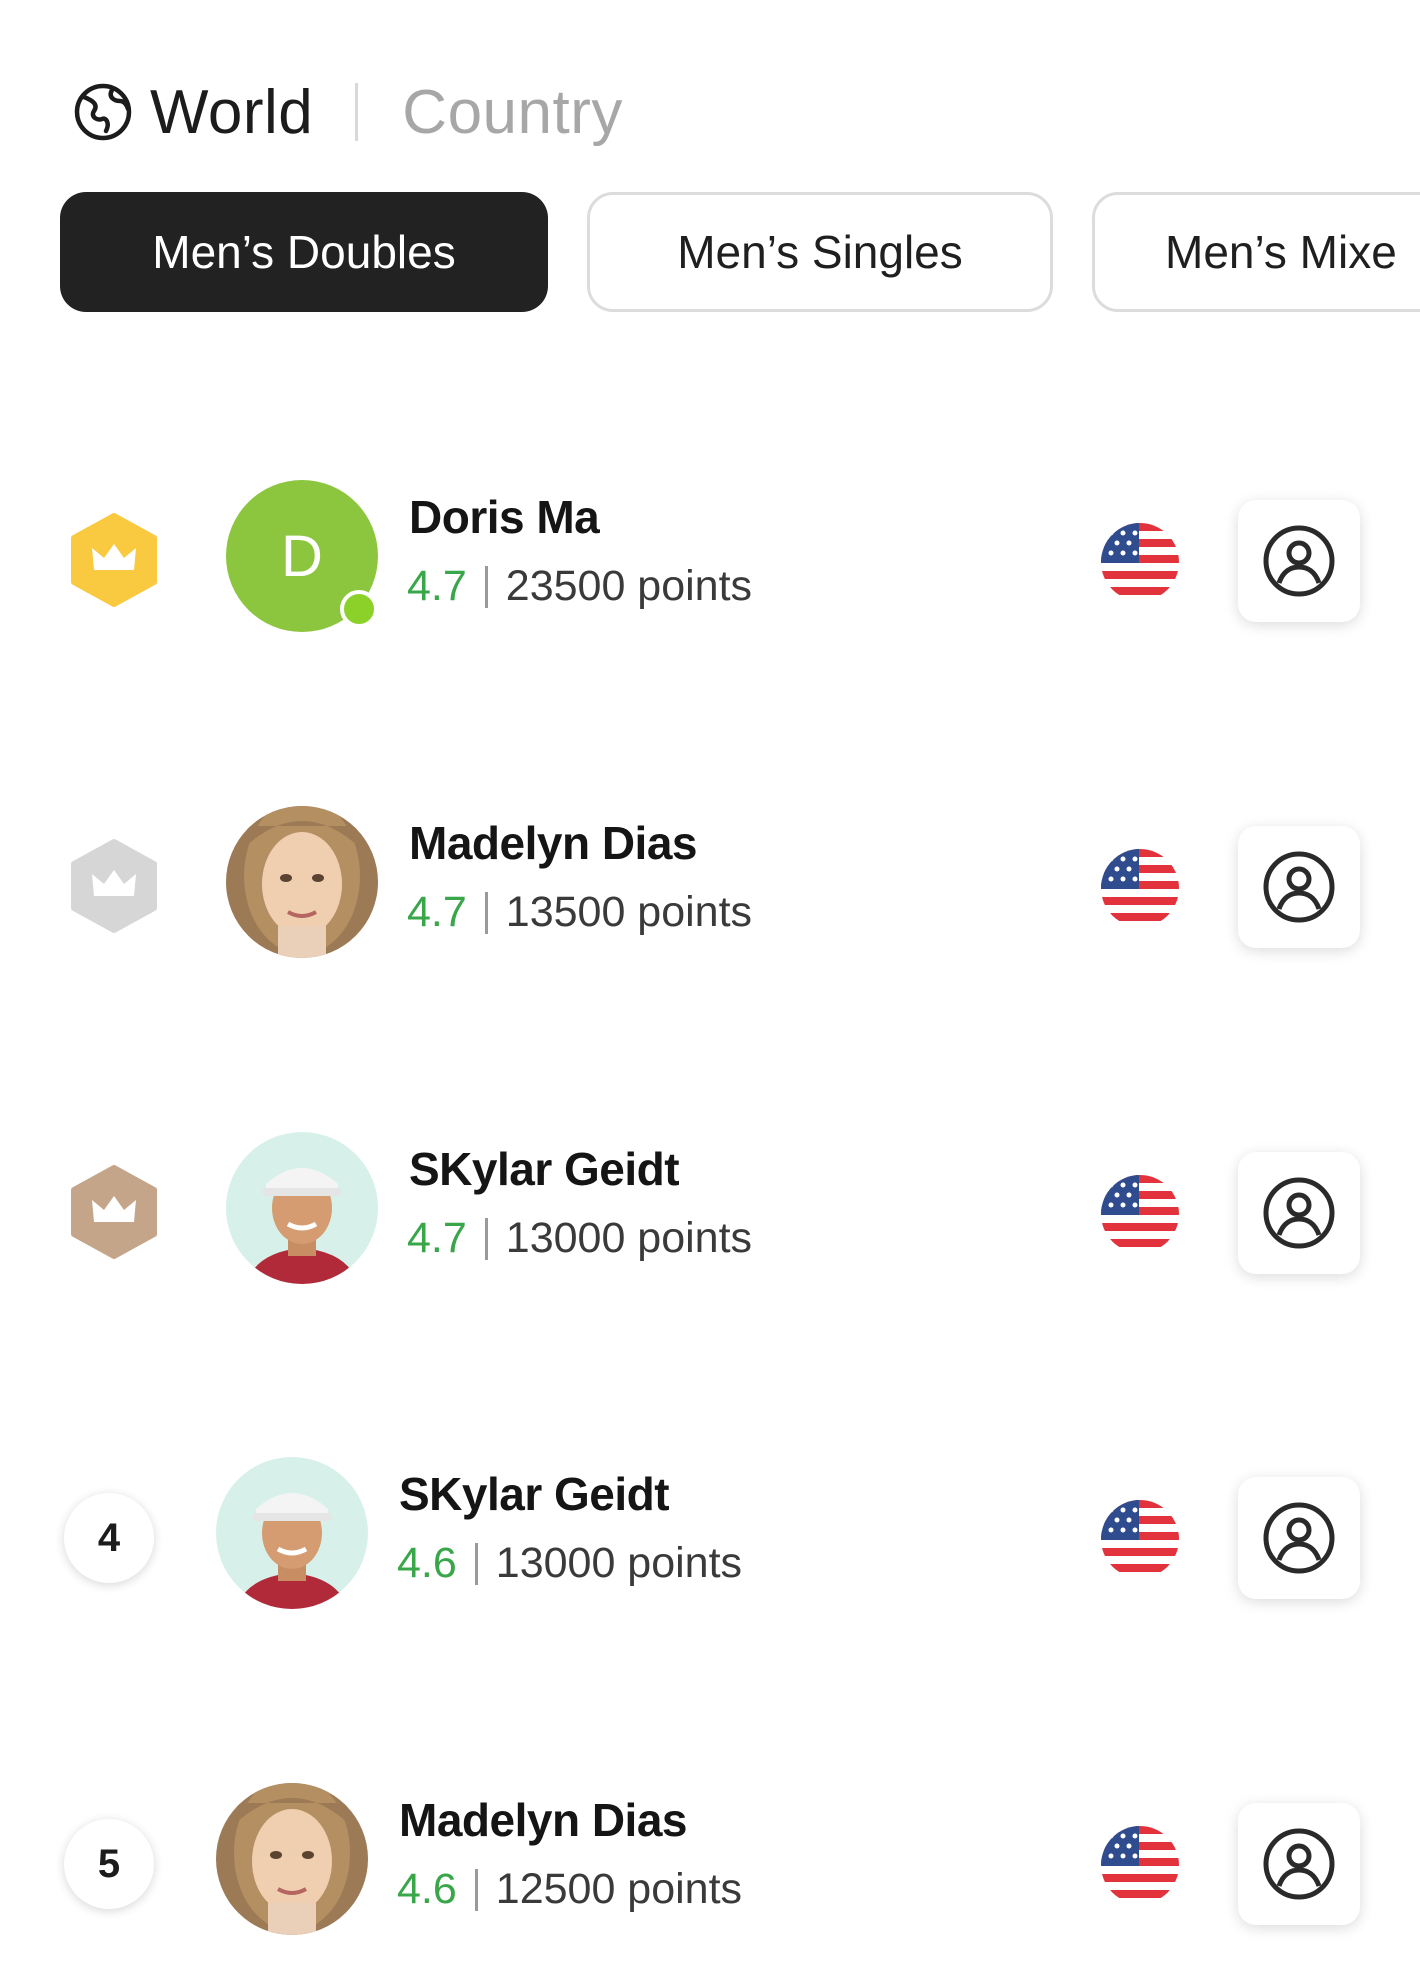 The image size is (1420, 1984). Describe the element at coordinates (1256, 252) in the screenshot. I see `tab-mens-mixed: Men’s Mixe` at that location.